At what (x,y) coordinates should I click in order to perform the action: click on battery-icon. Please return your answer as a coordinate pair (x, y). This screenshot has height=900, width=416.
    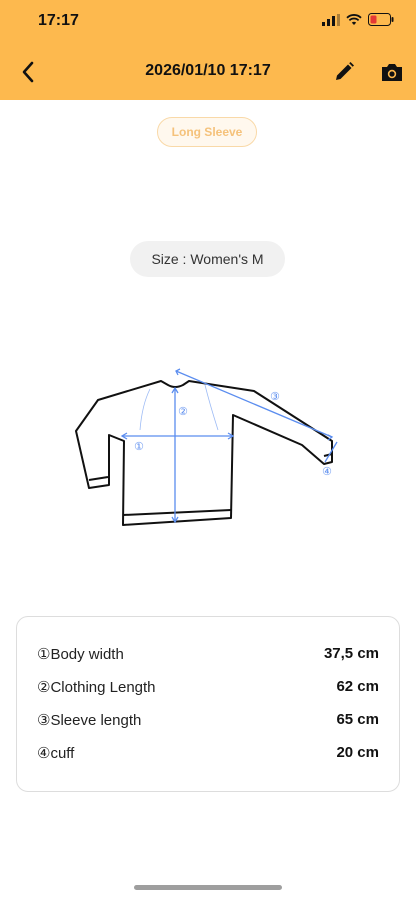
    Looking at the image, I should click on (381, 19).